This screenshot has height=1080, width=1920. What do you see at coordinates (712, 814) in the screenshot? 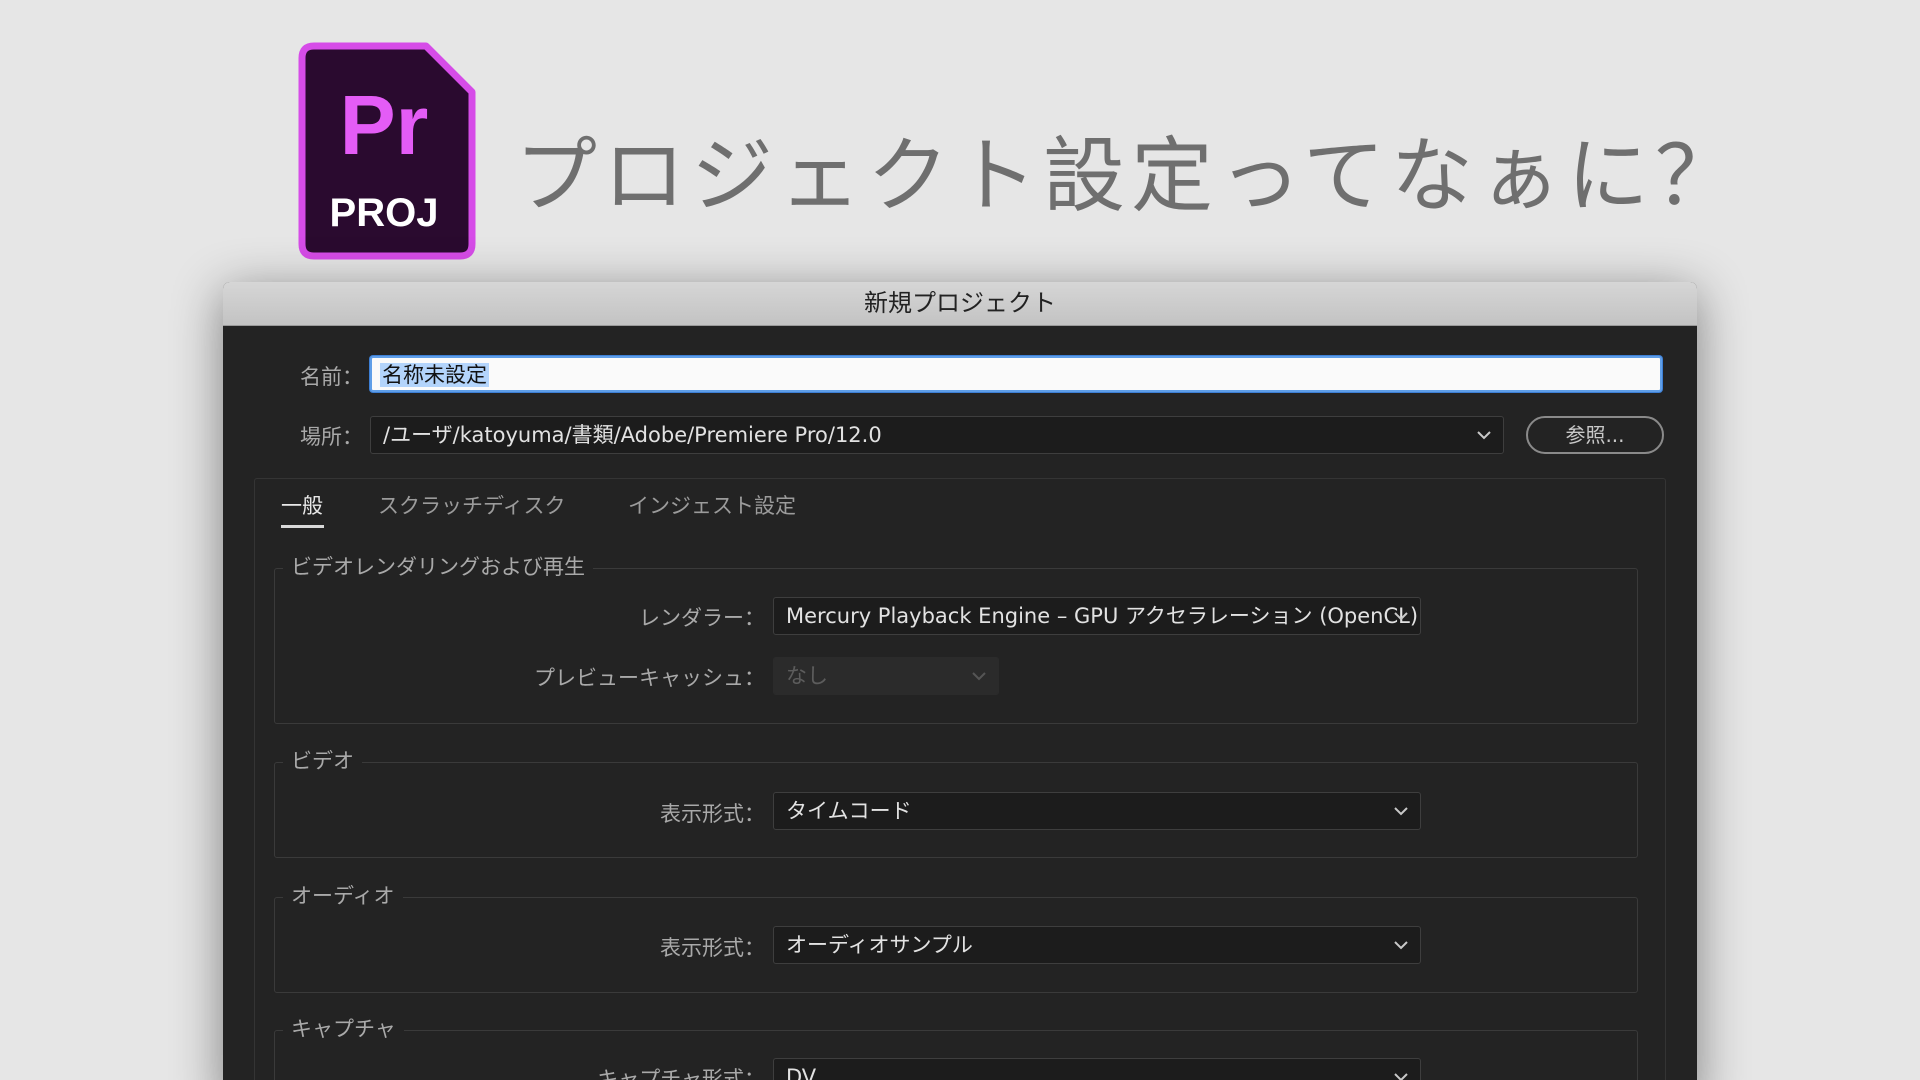
I see `video-display-format-label: 表示形式：` at bounding box center [712, 814].